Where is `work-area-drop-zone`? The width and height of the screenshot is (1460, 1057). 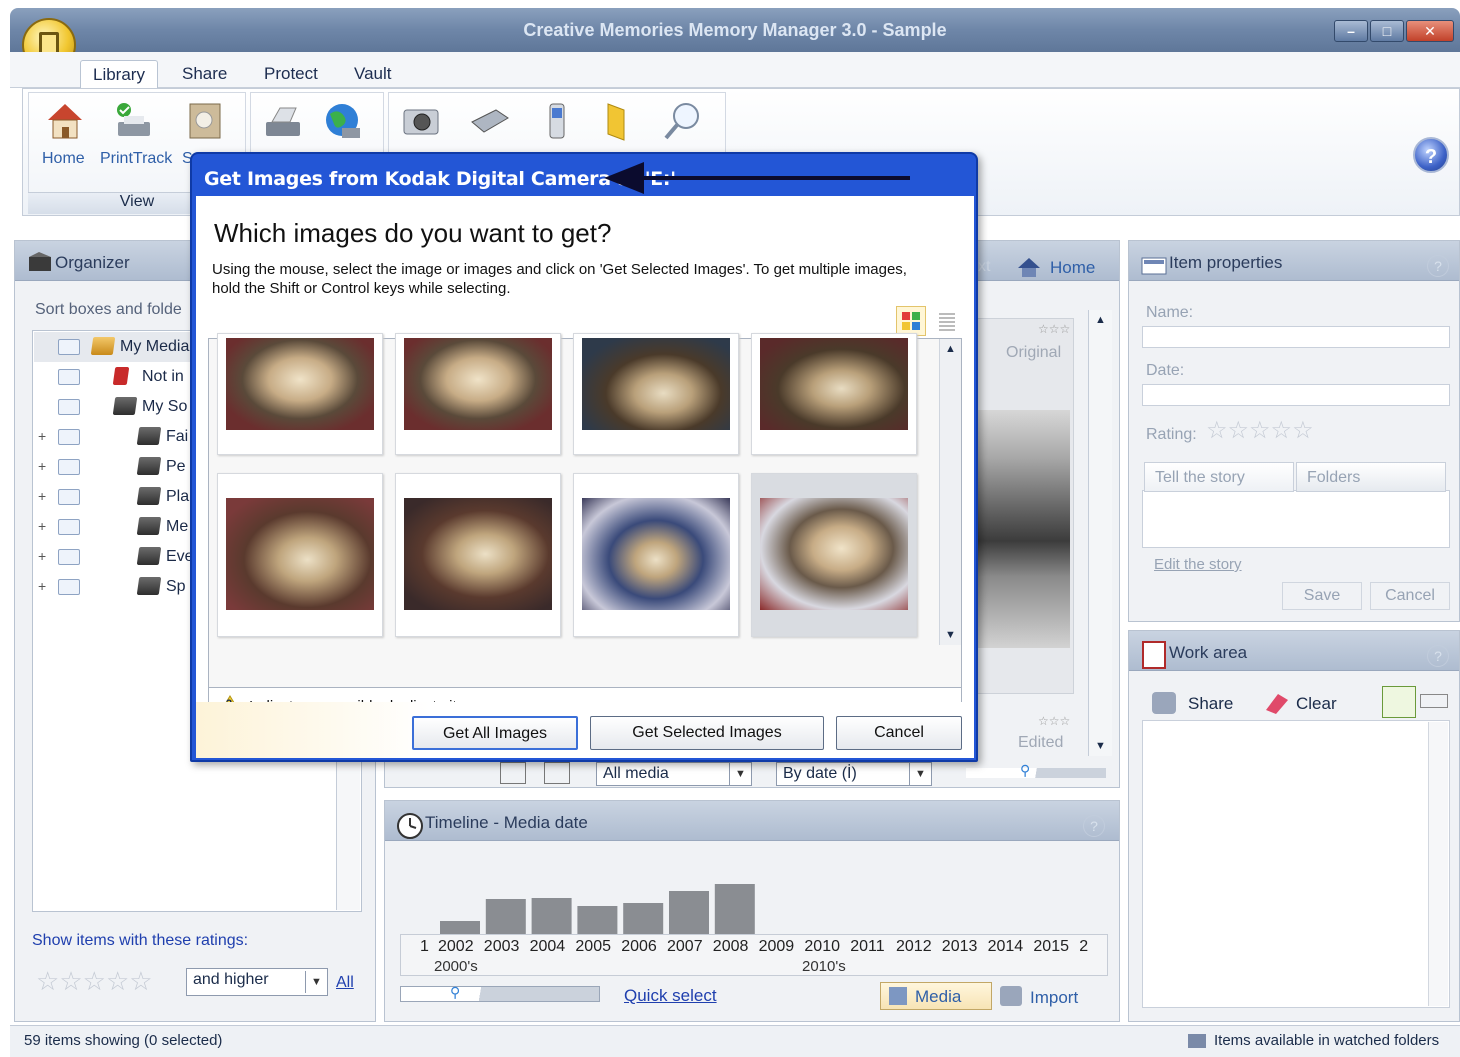
work-area-drop-zone is located at coordinates (1296, 864).